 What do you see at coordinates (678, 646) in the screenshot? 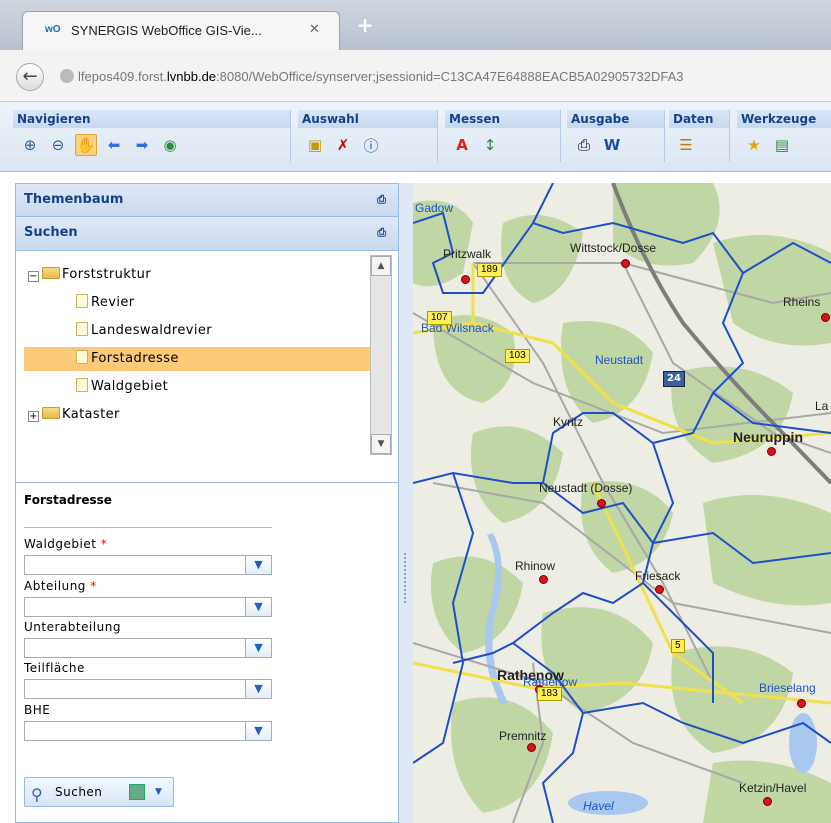
I see `road-shield-5: 5` at bounding box center [678, 646].